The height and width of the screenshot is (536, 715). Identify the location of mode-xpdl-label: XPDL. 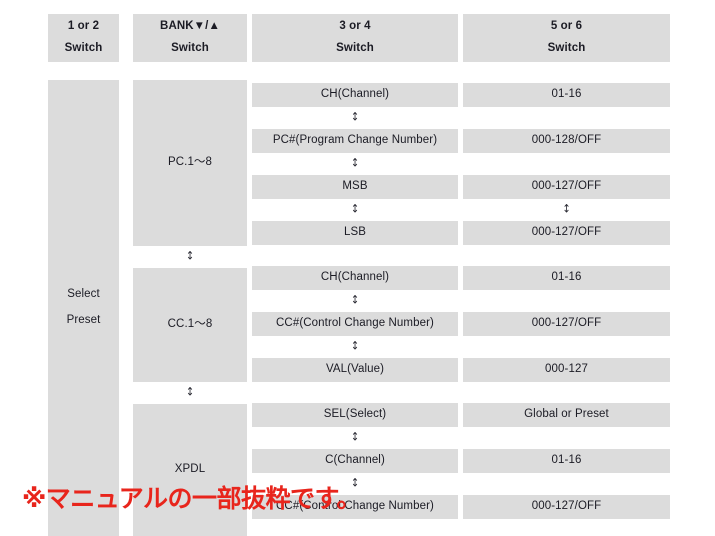
(190, 469).